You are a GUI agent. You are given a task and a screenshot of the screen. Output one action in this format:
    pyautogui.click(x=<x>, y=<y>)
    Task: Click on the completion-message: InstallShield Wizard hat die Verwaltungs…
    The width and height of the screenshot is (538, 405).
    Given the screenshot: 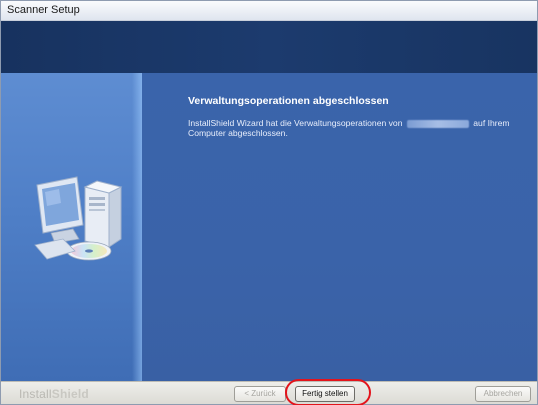 What is the action you would take?
    pyautogui.click(x=355, y=128)
    